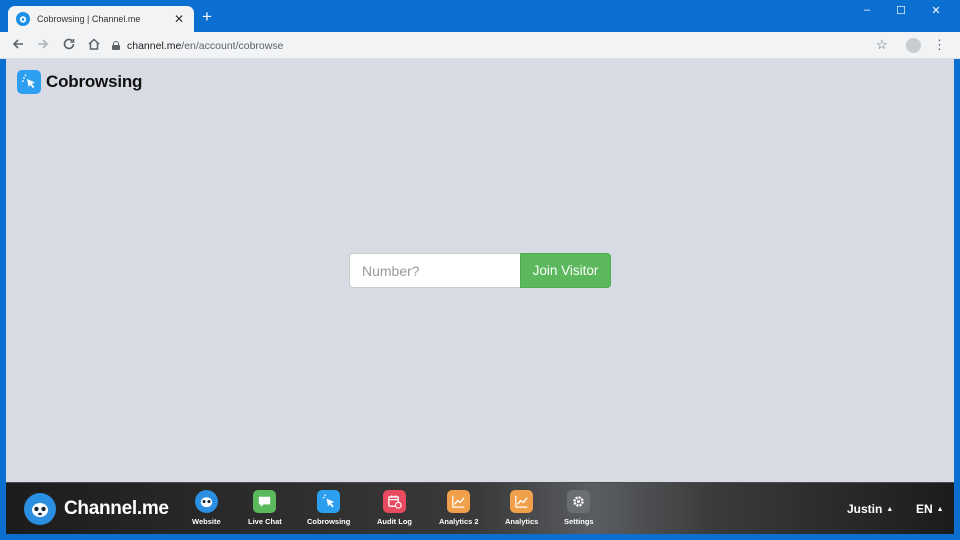 This screenshot has width=960, height=540. I want to click on chat-bubble-icon, so click(265, 501).